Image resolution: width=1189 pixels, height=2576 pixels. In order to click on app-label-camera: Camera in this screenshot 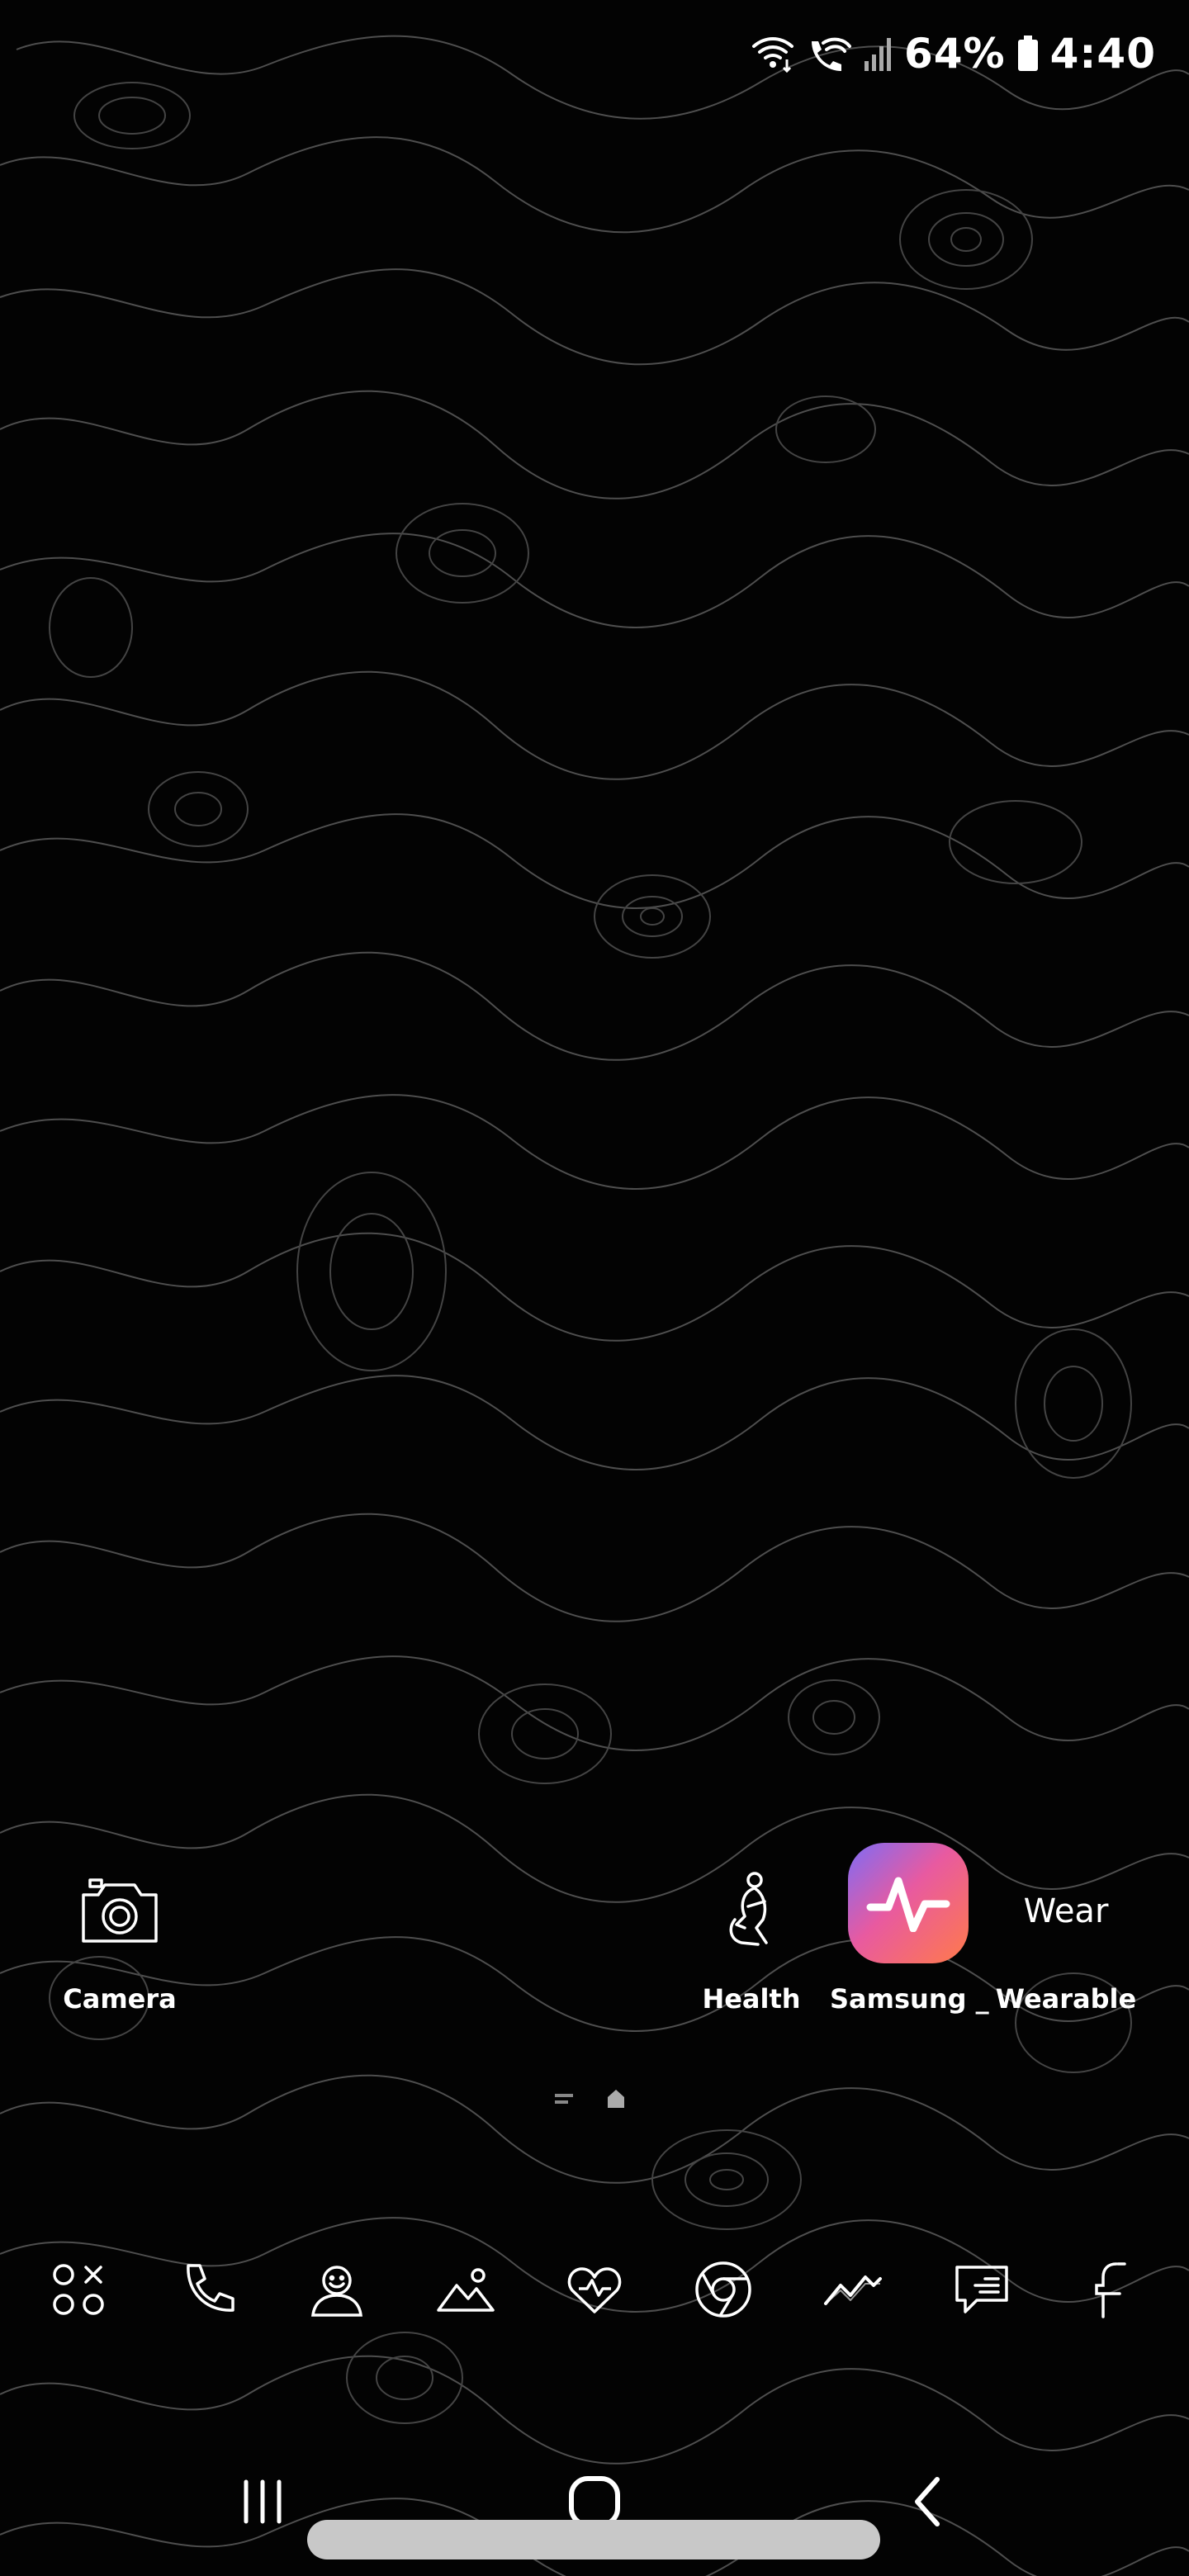, I will do `click(120, 1999)`.